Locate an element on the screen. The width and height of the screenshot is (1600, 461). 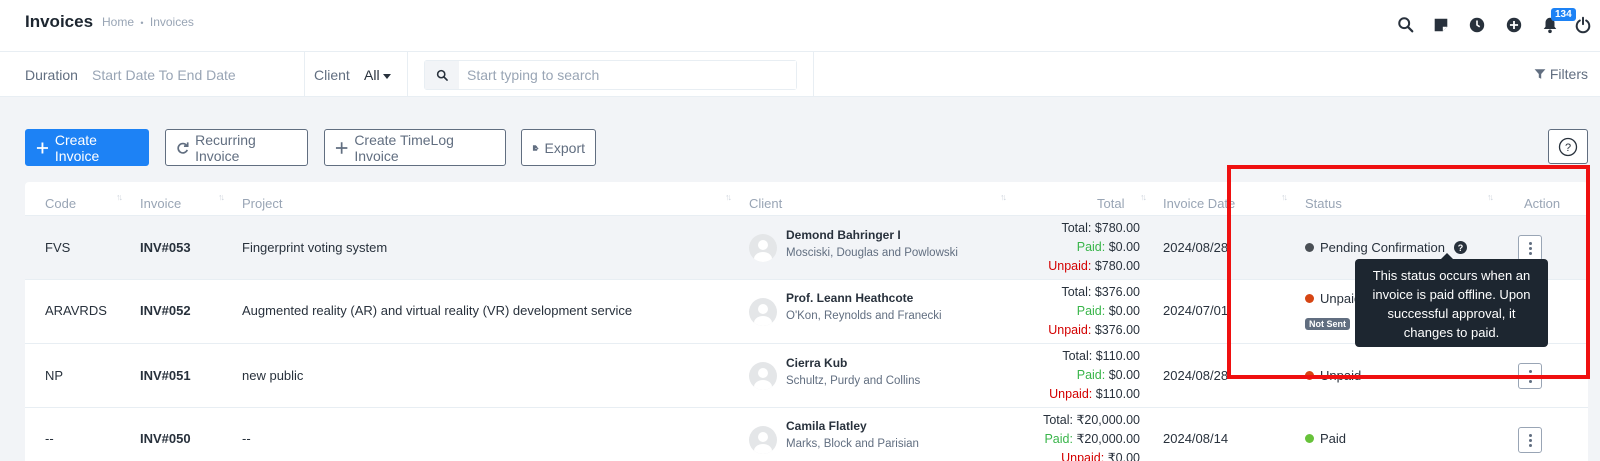
filters-button: Filters is located at coordinates (1561, 74).